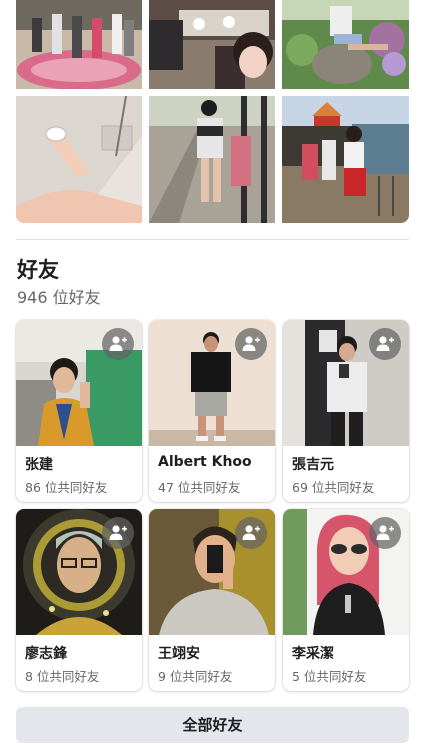  I want to click on friend-name: Albert Khoo, so click(205, 462).